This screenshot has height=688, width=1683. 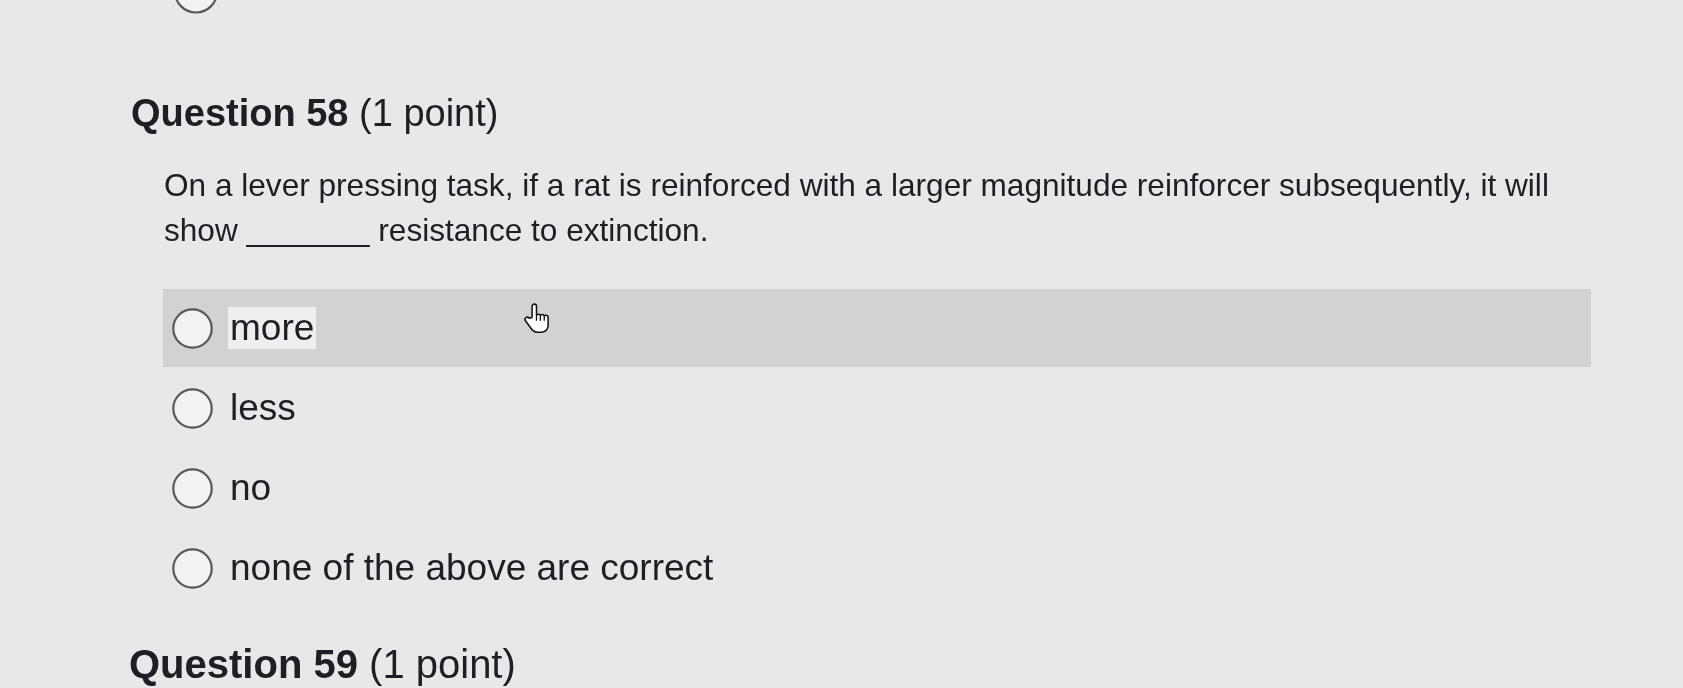 What do you see at coordinates (877, 408) in the screenshot?
I see `answer-option: less` at bounding box center [877, 408].